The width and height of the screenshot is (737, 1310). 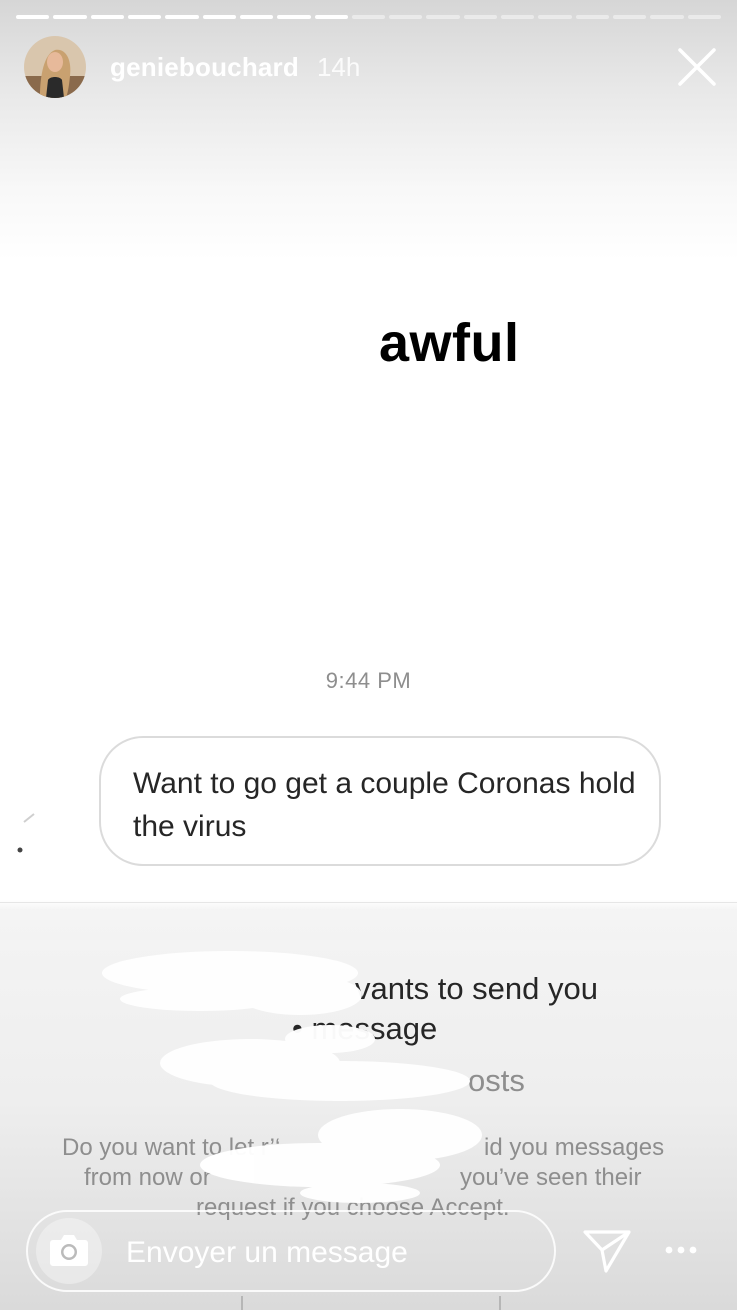 I want to click on story-progress-bar, so click(x=368, y=17).